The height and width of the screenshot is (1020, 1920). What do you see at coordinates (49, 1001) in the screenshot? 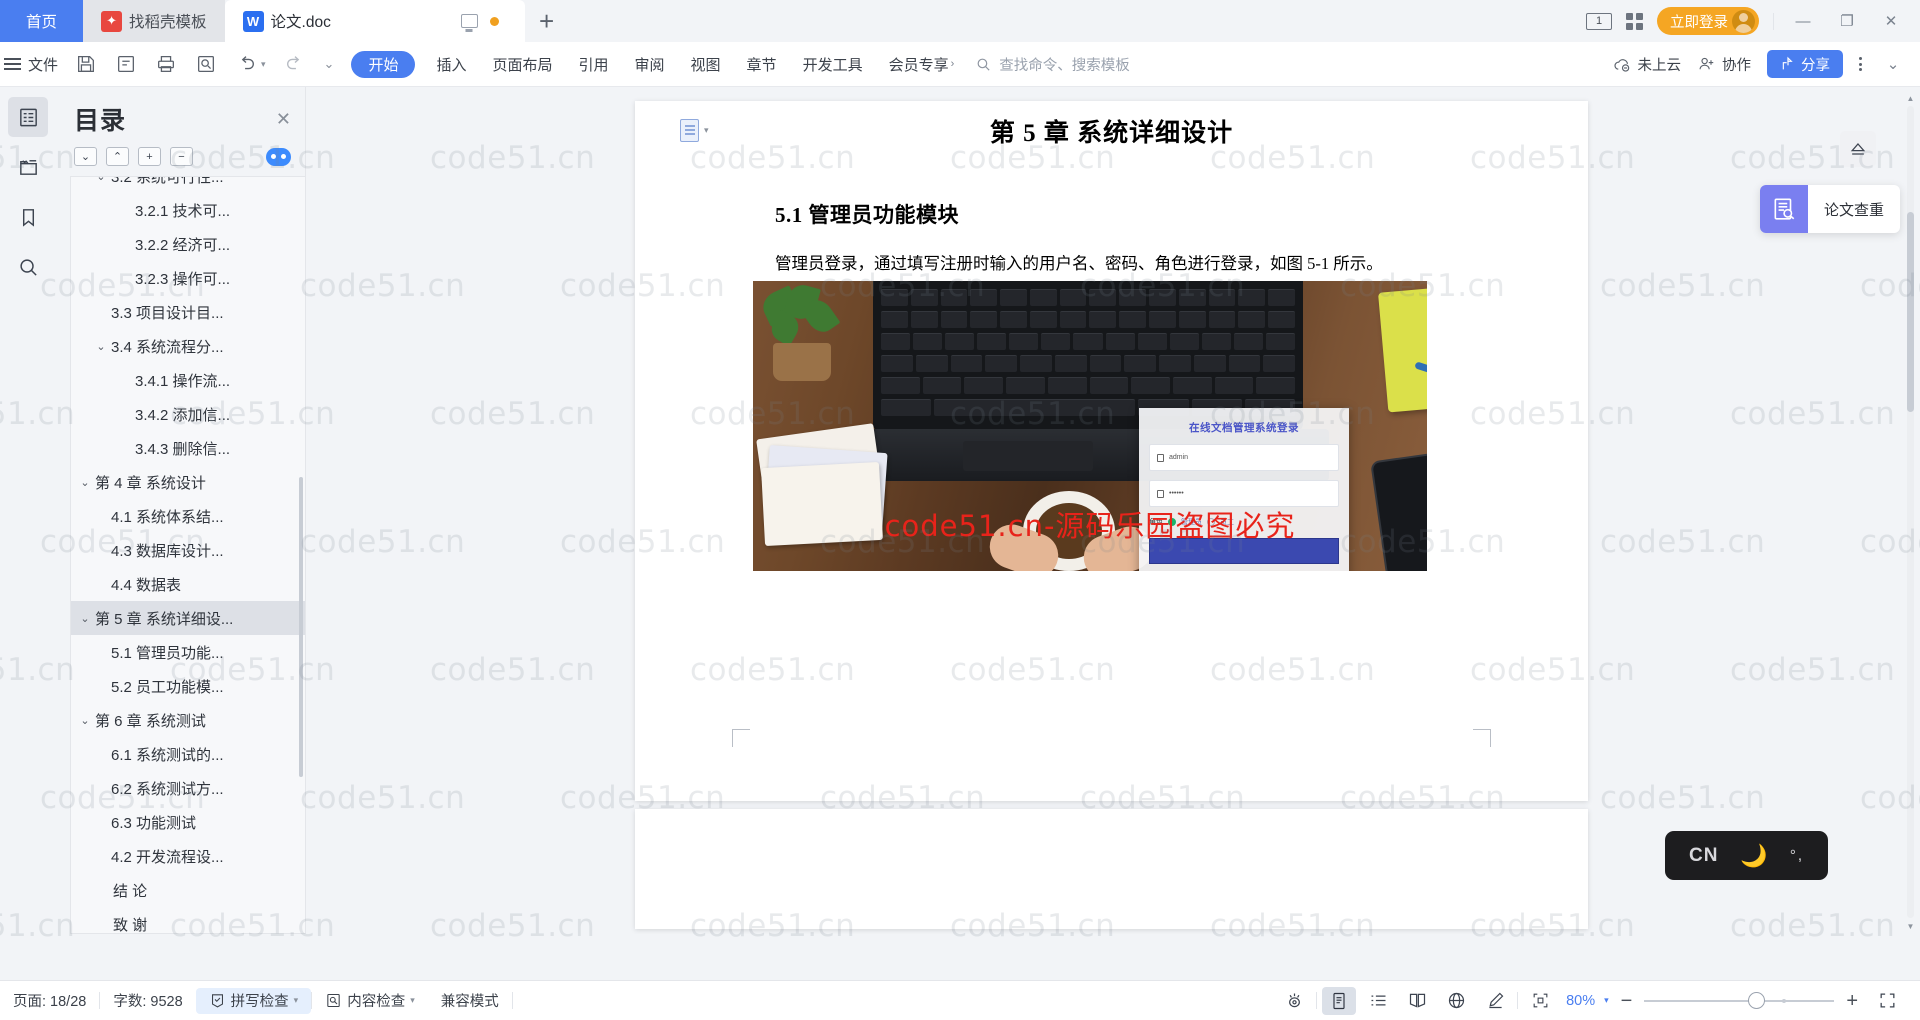
I see `page-info: 页面: 18/28` at bounding box center [49, 1001].